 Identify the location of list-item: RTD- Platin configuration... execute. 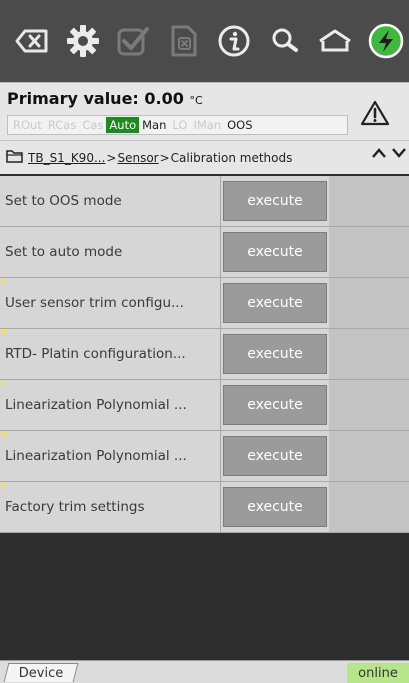
(204, 354).